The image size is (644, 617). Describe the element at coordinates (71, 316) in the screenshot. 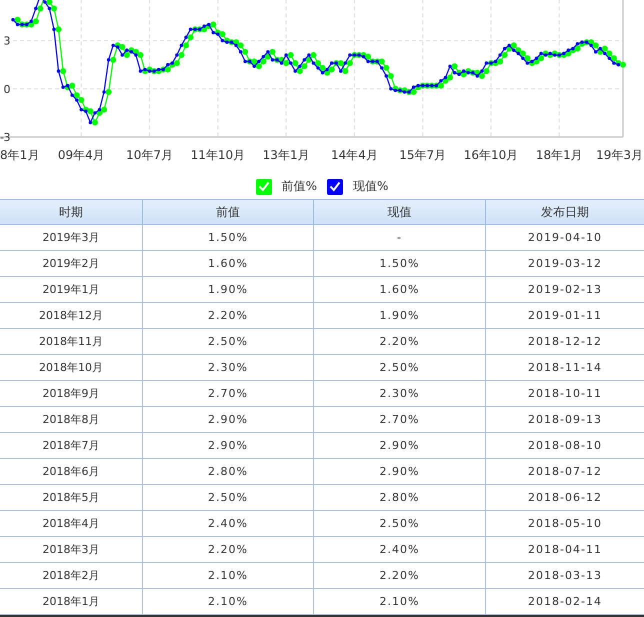

I see `table-cell: 2018年12月` at that location.